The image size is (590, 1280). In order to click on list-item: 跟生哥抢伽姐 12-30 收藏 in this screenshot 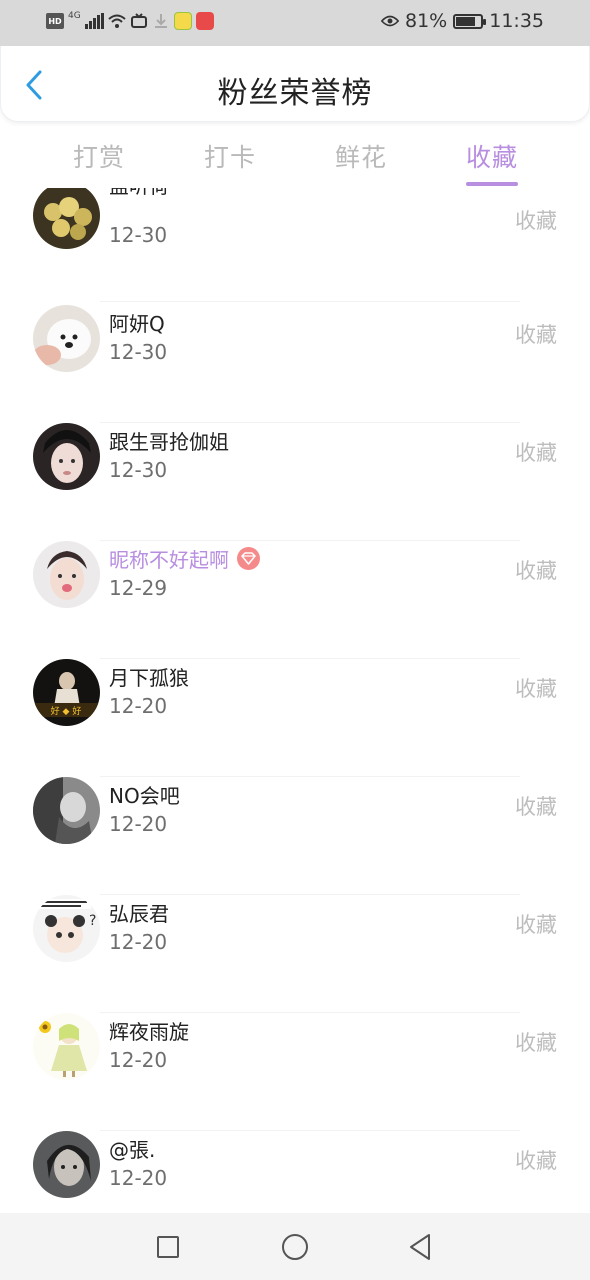, I will do `click(295, 482)`.